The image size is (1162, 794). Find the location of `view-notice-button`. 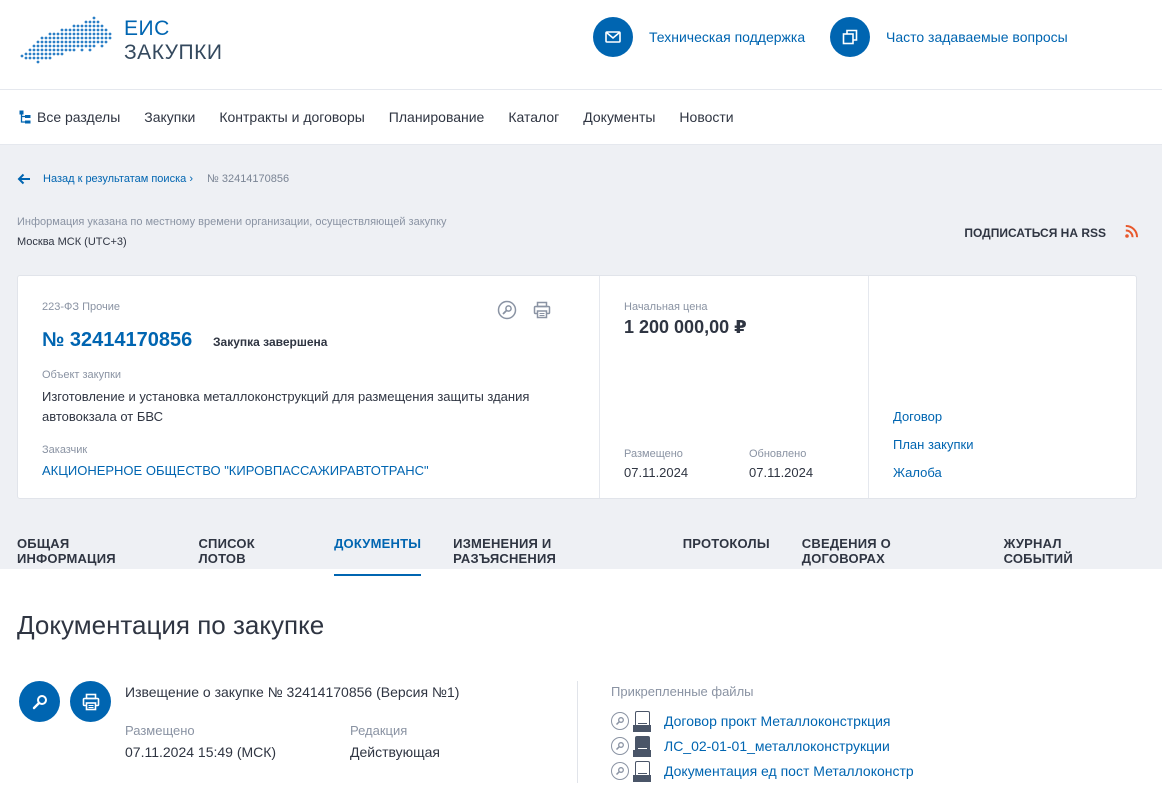

view-notice-button is located at coordinates (39, 701).